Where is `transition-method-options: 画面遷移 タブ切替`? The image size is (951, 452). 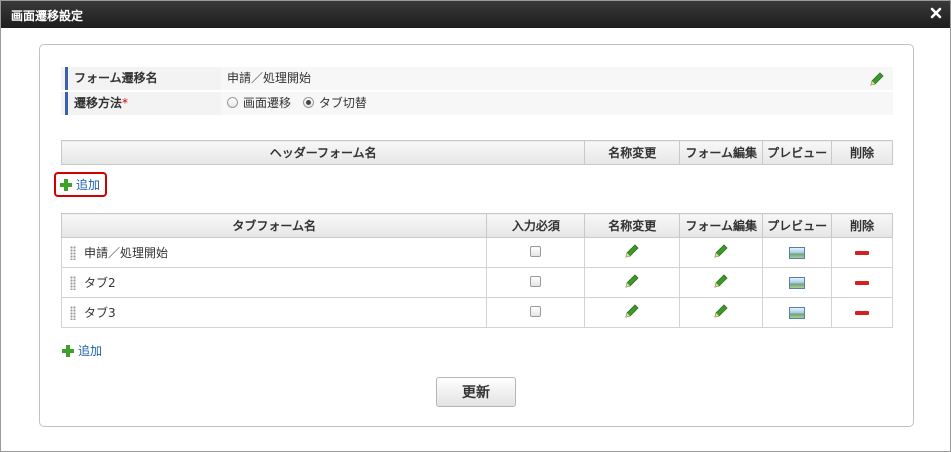 transition-method-options: 画面遷移 タブ切替 is located at coordinates (557, 103).